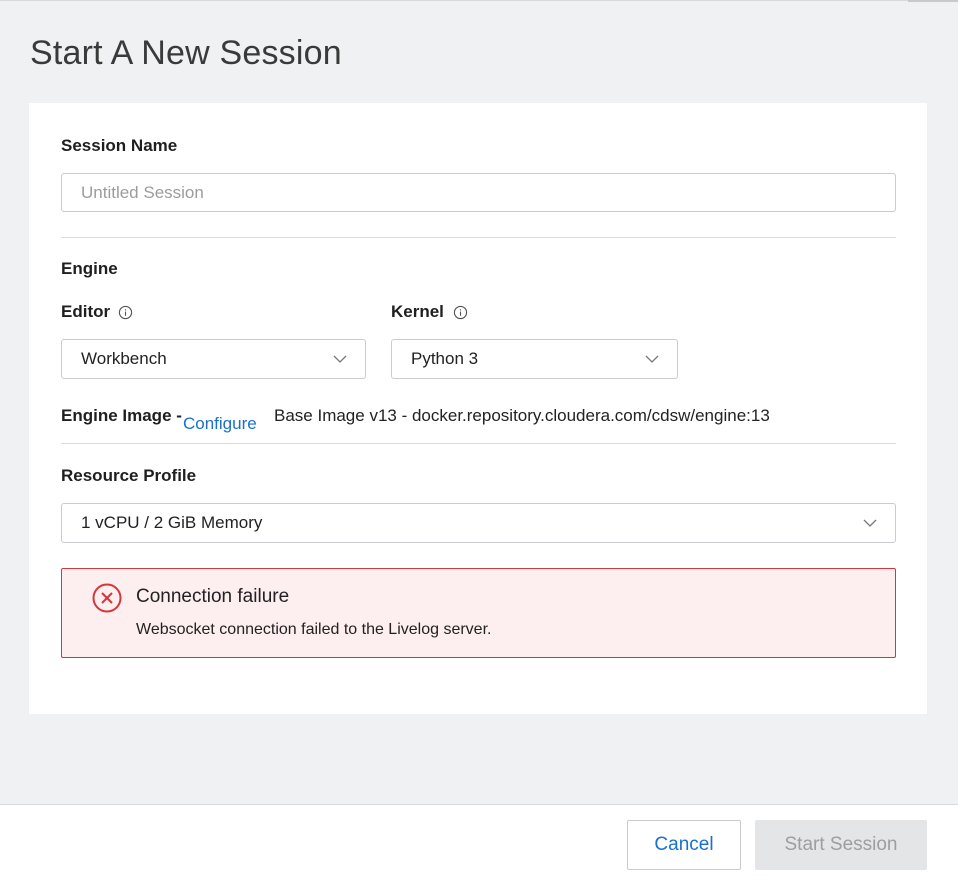 The height and width of the screenshot is (876, 958). What do you see at coordinates (125, 312) in the screenshot?
I see `editor-info-icon` at bounding box center [125, 312].